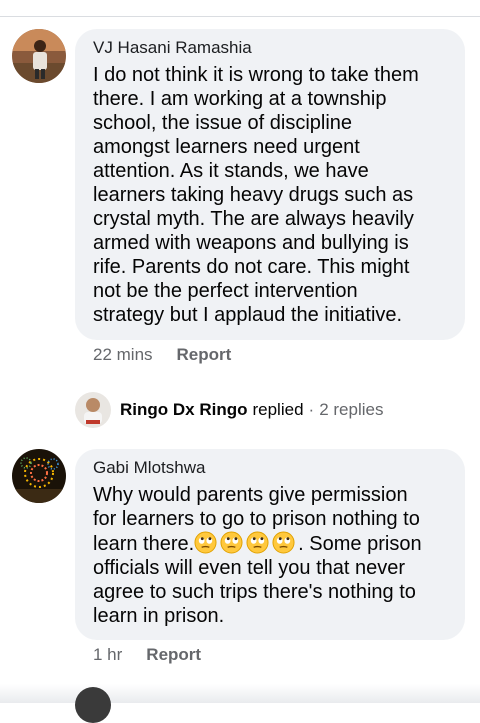 The height and width of the screenshot is (723, 480). What do you see at coordinates (270, 468) in the screenshot?
I see `comment-author: Gabi Mlotshwa` at bounding box center [270, 468].